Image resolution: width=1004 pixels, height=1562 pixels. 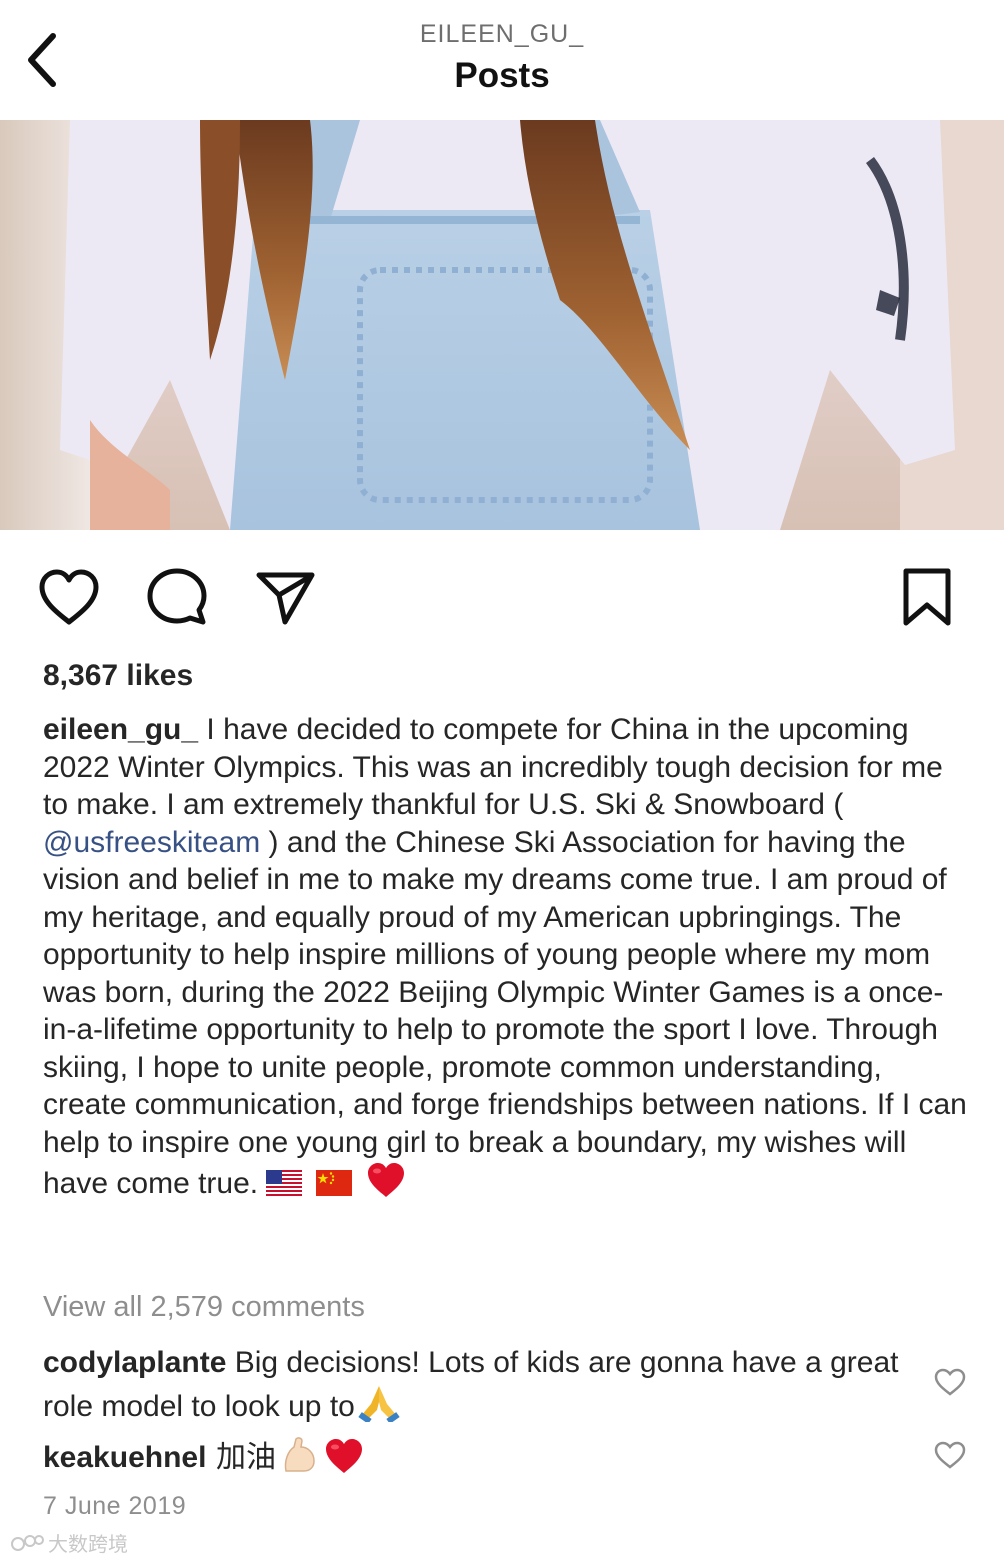 What do you see at coordinates (88, 1544) in the screenshot?
I see `watermark-text: 大数跨境` at bounding box center [88, 1544].